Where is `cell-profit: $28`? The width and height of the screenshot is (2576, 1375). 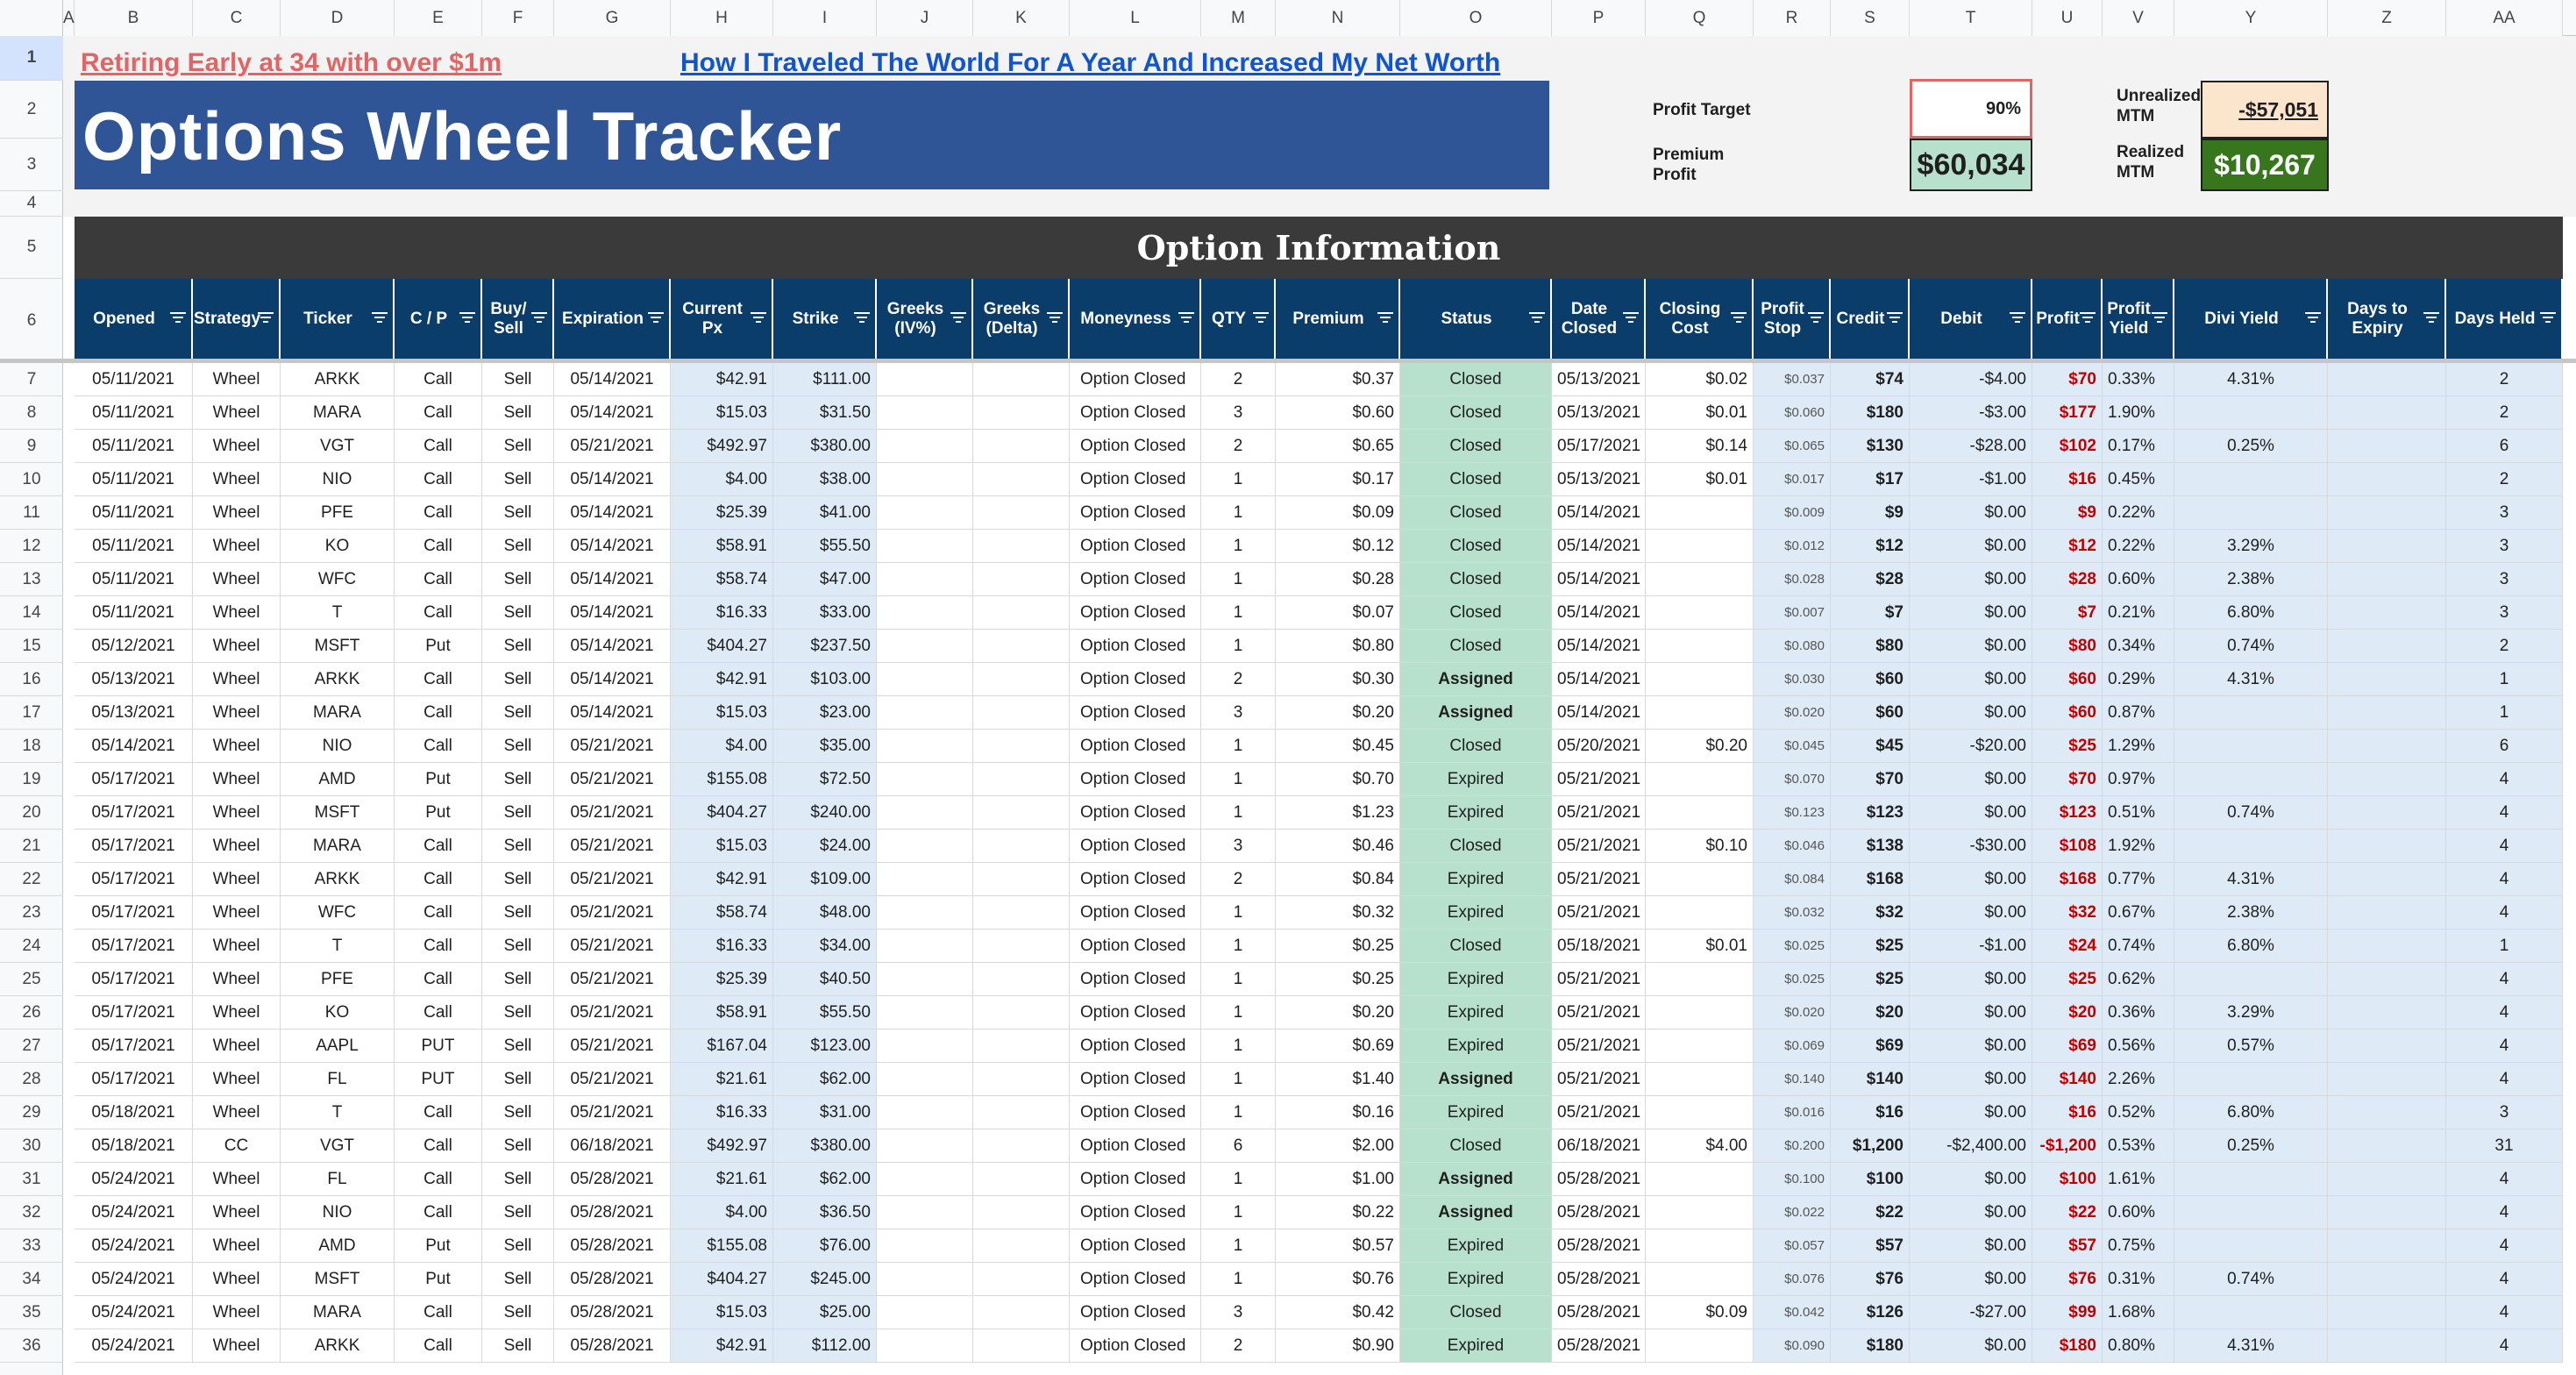 cell-profit: $28 is located at coordinates (2067, 580).